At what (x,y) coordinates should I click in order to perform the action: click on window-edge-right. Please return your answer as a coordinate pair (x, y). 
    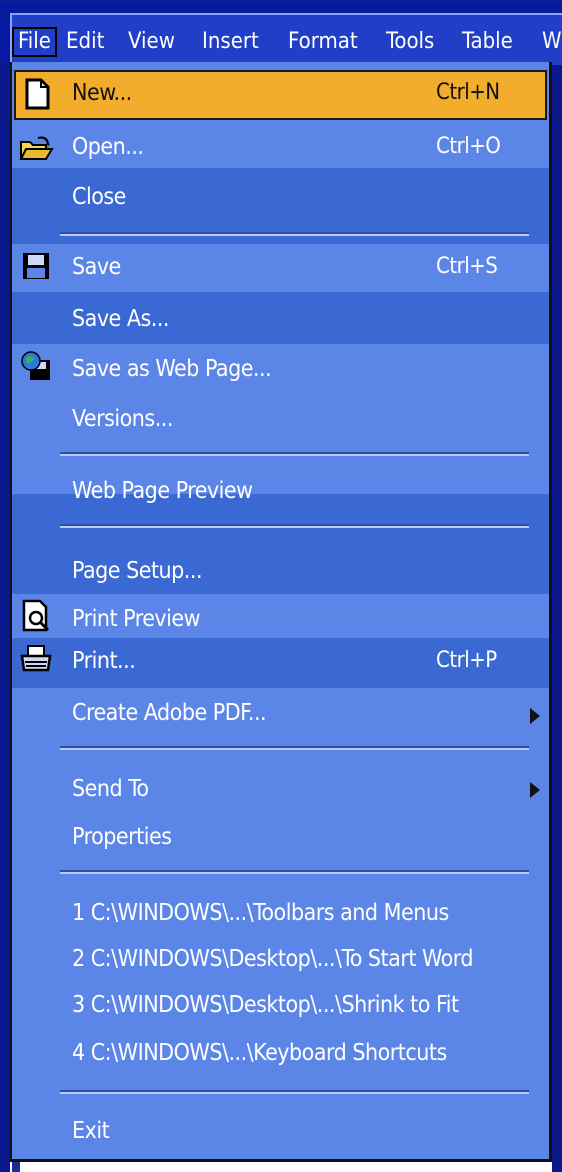
    Looking at the image, I should click on (557, 586).